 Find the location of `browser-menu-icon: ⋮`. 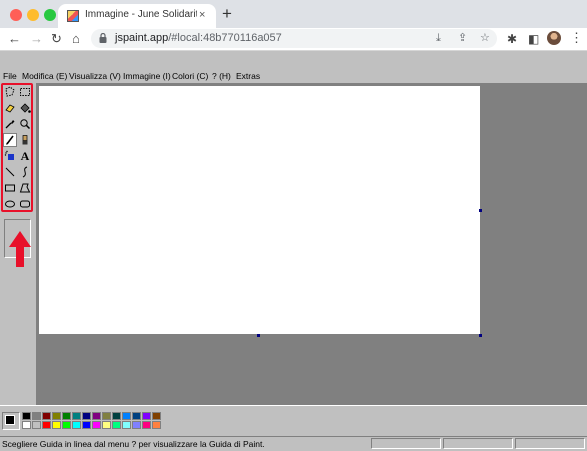

browser-menu-icon: ⋮ is located at coordinates (576, 38).